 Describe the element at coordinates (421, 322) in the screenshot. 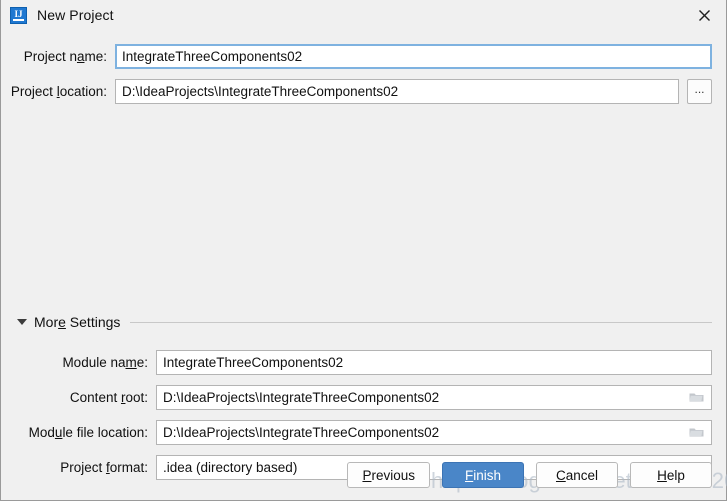

I see `section-divider` at that location.